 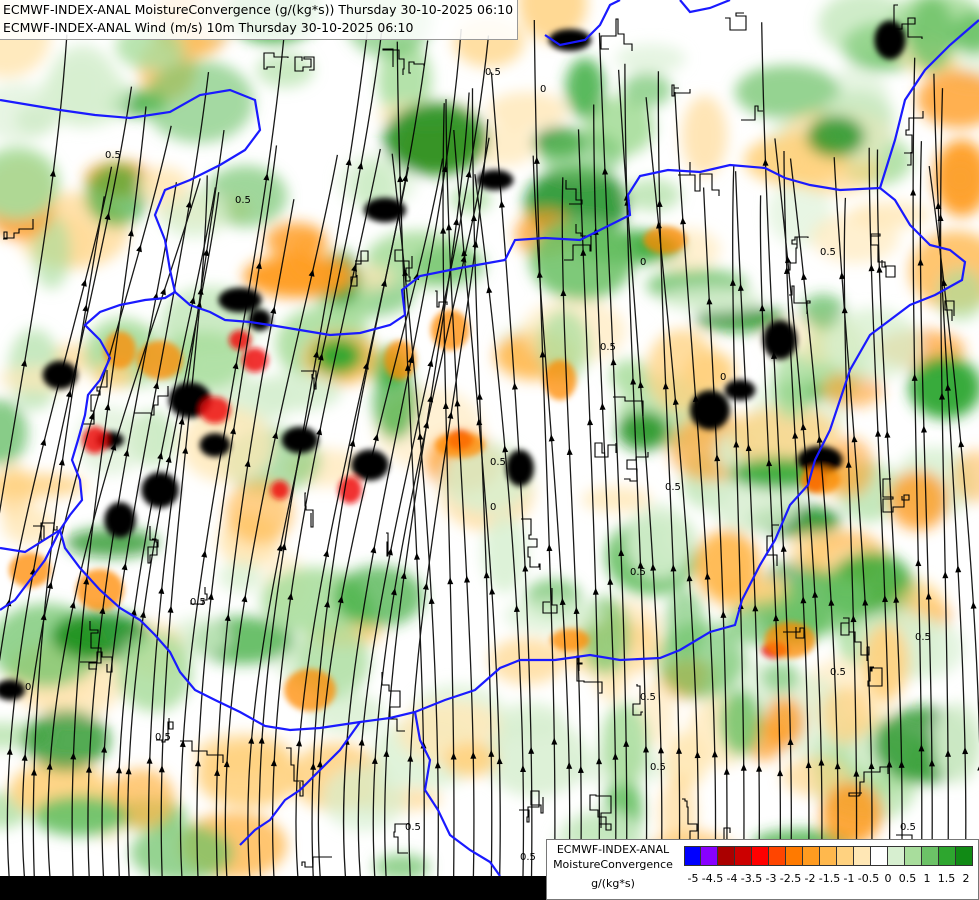 What do you see at coordinates (946, 878) in the screenshot?
I see `legend-tick-label: 1.5` at bounding box center [946, 878].